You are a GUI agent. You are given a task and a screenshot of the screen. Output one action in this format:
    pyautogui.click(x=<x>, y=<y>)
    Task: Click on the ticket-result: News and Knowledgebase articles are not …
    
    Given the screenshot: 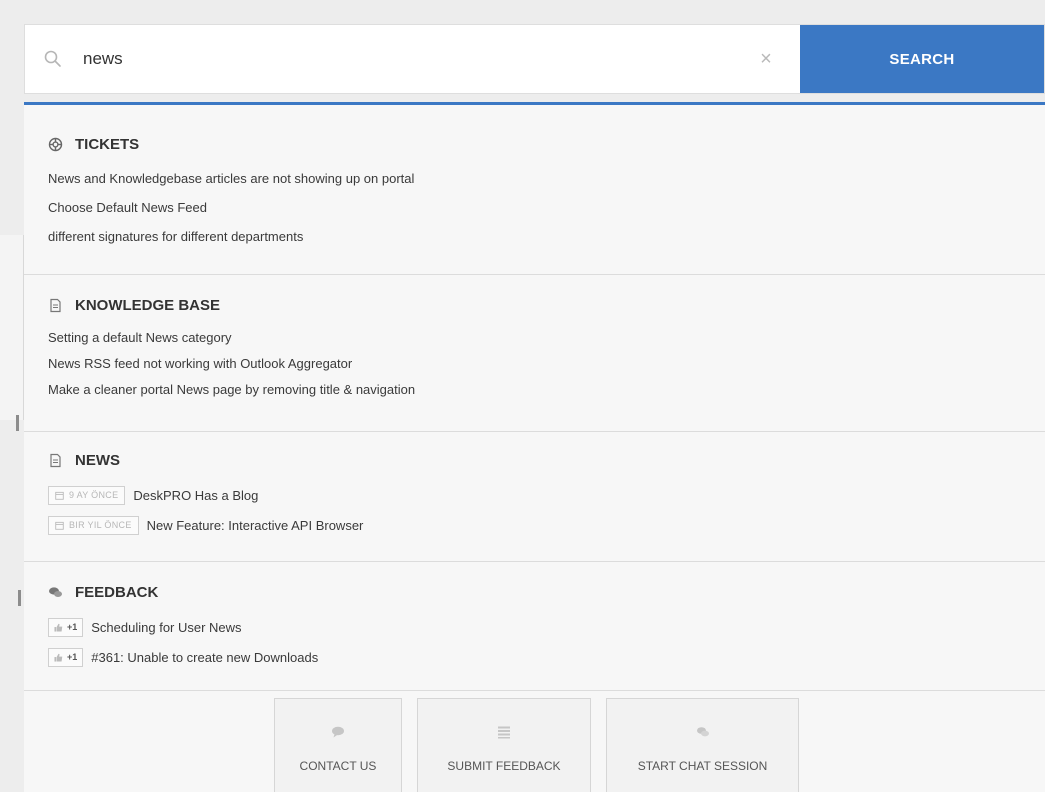 What is the action you would take?
    pyautogui.click(x=546, y=178)
    